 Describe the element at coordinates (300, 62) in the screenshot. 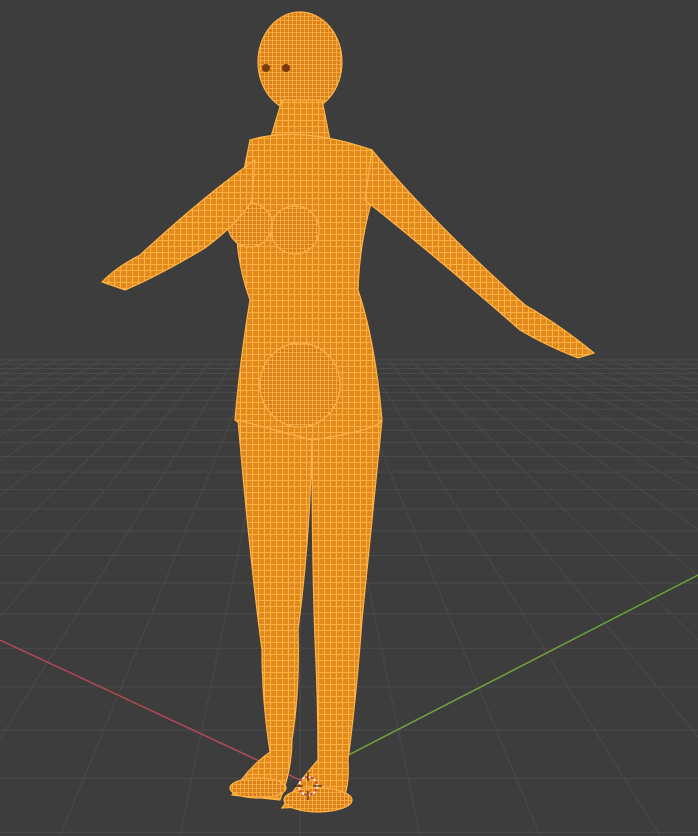

I see `head-mesh` at that location.